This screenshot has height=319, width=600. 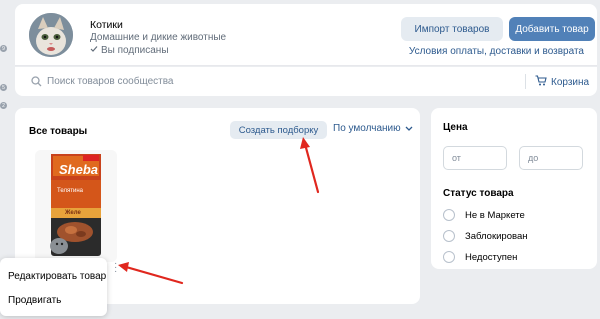 I want to click on group-category: Домашние и дикие животные, so click(x=158, y=37).